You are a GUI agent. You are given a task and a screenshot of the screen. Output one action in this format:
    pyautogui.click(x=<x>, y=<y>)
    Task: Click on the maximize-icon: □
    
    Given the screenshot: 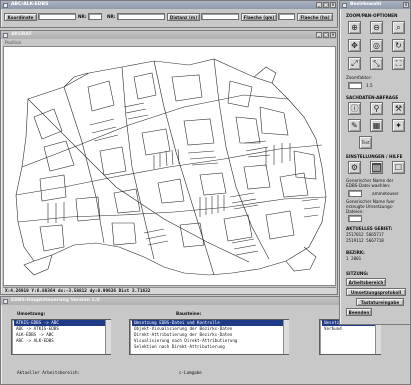 What is the action you would take?
    pyautogui.click(x=326, y=5)
    